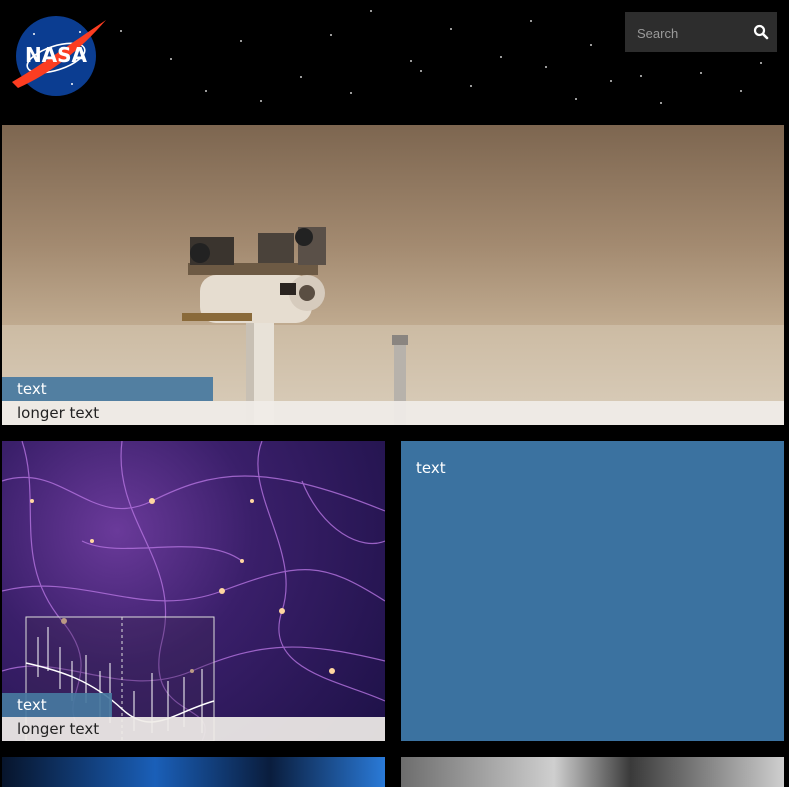 The width and height of the screenshot is (789, 787). What do you see at coordinates (393, 413) in the screenshot?
I see `hero-label-long: longer text` at bounding box center [393, 413].